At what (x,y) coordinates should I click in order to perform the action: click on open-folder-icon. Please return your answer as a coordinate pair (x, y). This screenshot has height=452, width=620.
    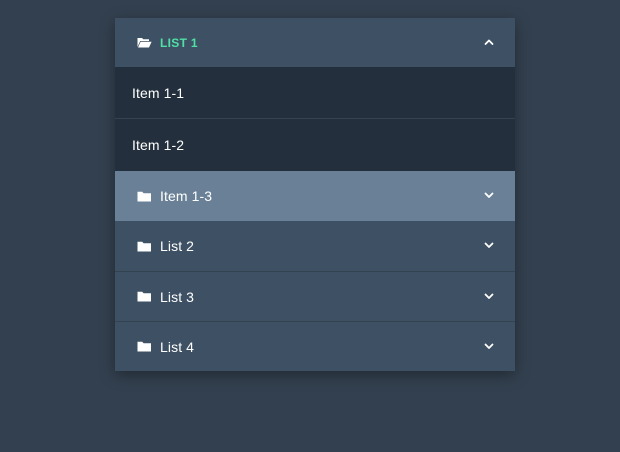
    Looking at the image, I should click on (144, 42).